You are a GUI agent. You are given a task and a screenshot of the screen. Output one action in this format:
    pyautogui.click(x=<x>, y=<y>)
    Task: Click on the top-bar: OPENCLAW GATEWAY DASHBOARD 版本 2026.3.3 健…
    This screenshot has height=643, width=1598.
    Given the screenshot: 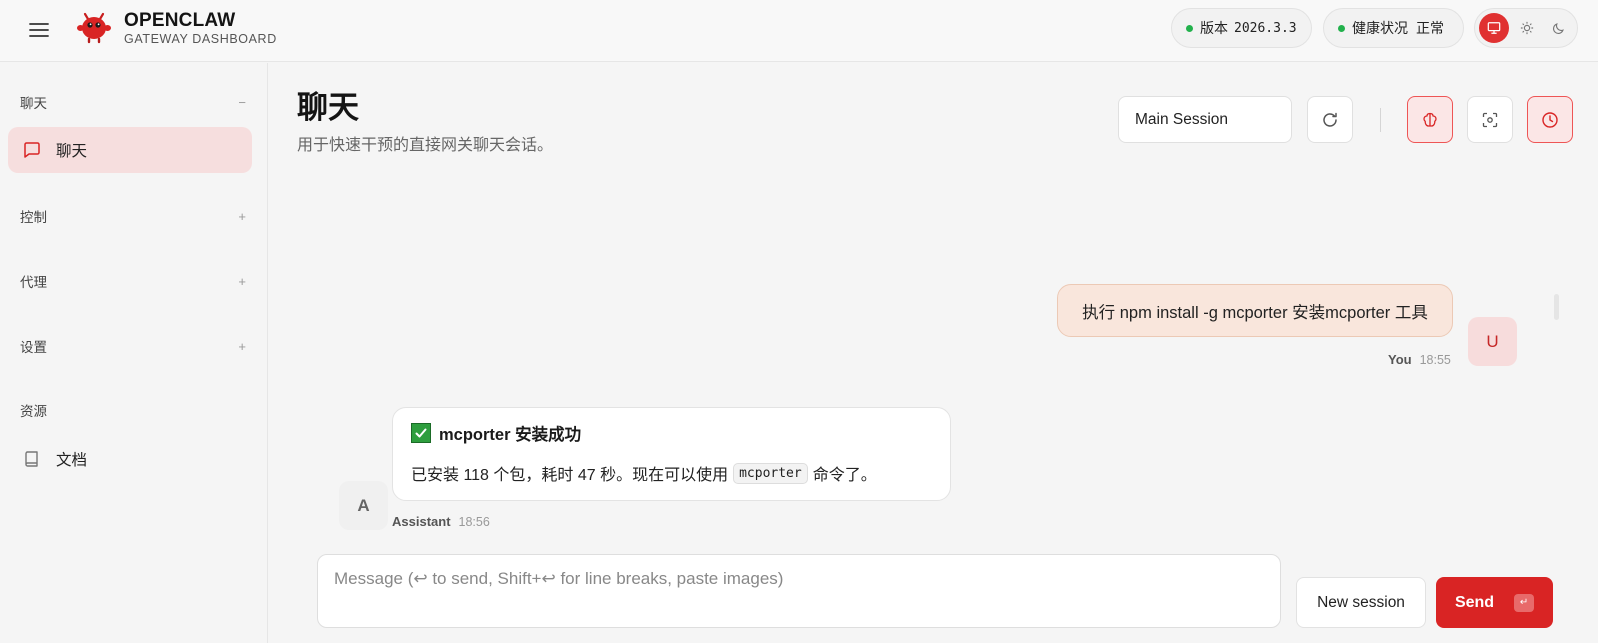 What is the action you would take?
    pyautogui.click(x=799, y=31)
    